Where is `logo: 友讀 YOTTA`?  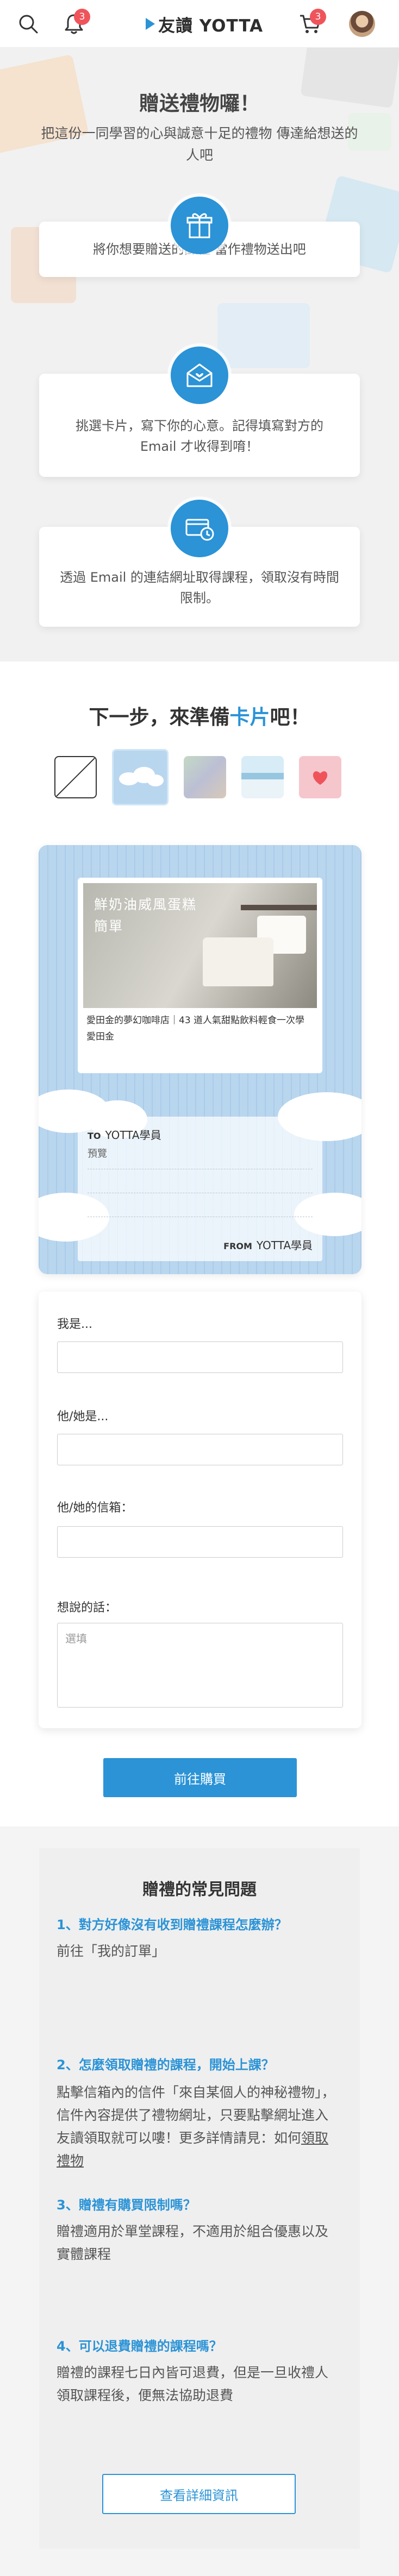 logo: 友讀 YOTTA is located at coordinates (205, 25).